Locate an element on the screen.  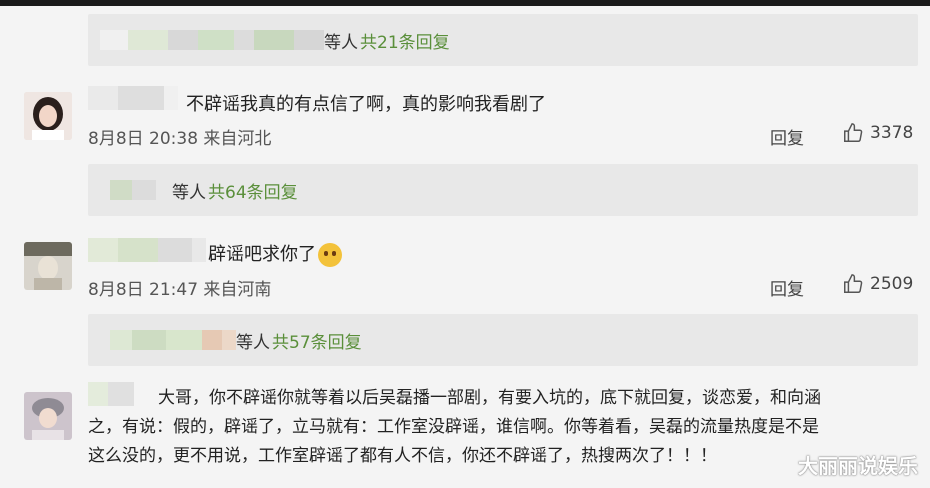
like-count: 2509 is located at coordinates (892, 284).